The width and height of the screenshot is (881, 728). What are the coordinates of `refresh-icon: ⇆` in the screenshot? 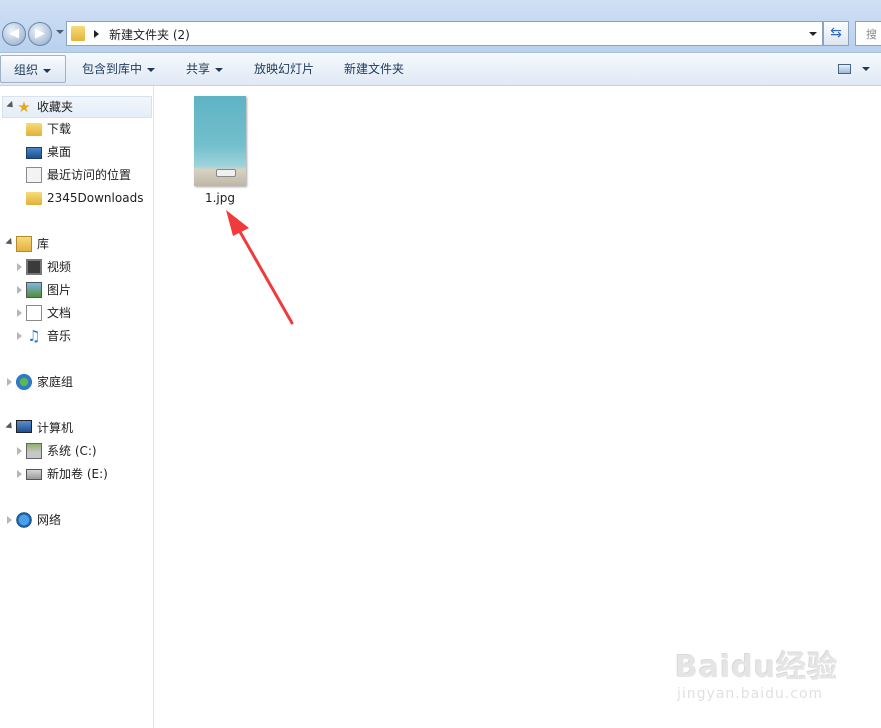 It's located at (836, 33).